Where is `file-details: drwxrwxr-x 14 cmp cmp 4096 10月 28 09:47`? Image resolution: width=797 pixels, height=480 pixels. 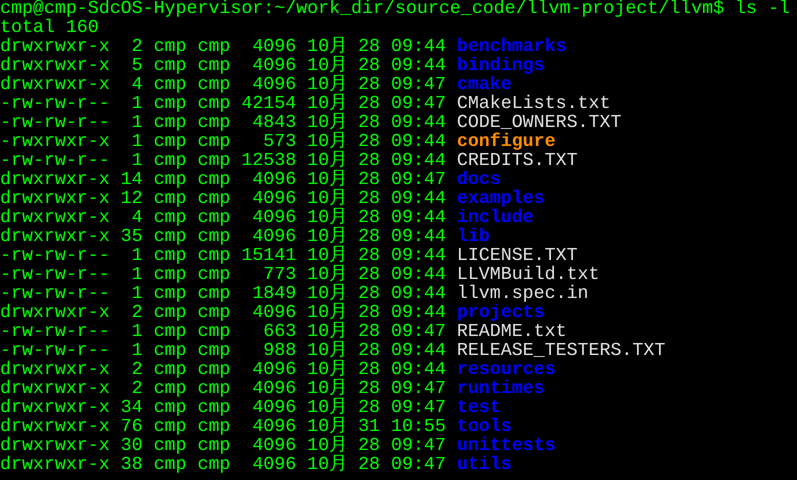
file-details: drwxrwxr-x 14 cmp cmp 4096 10月 28 09:47 is located at coordinates (223, 180).